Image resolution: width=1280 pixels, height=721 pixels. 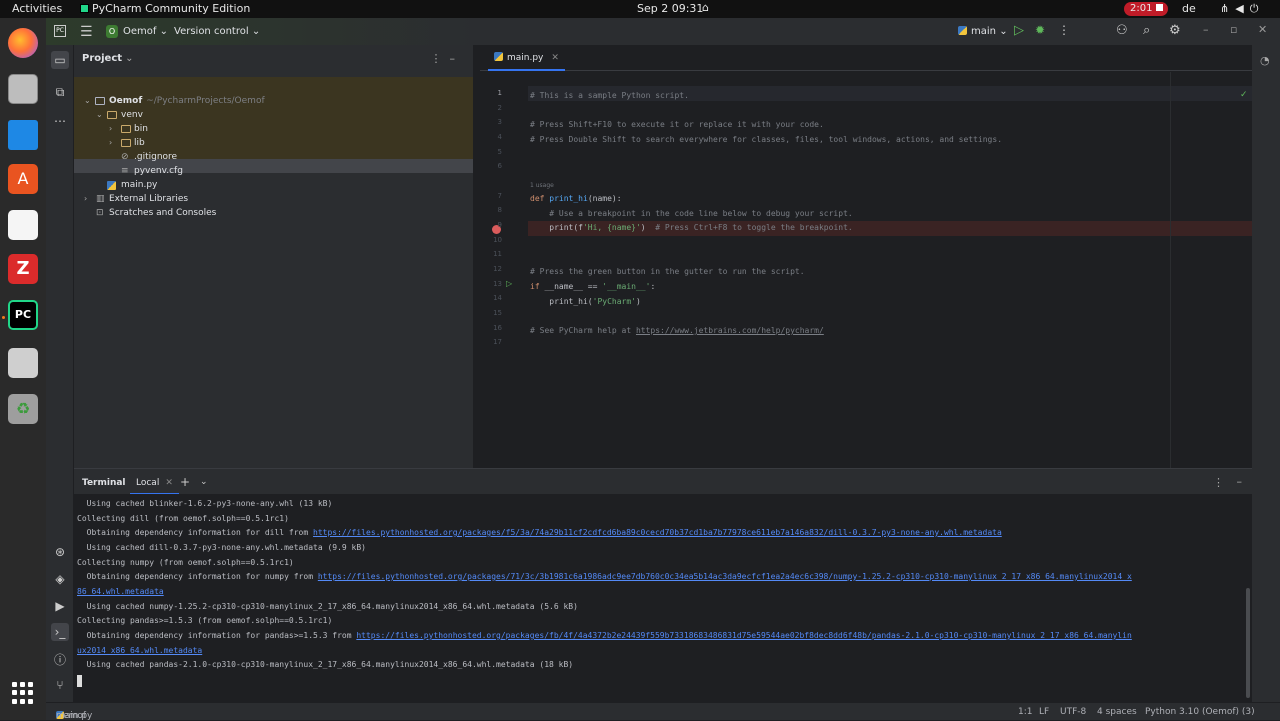 I want to click on volume-icon: ◀, so click(x=1242, y=8).